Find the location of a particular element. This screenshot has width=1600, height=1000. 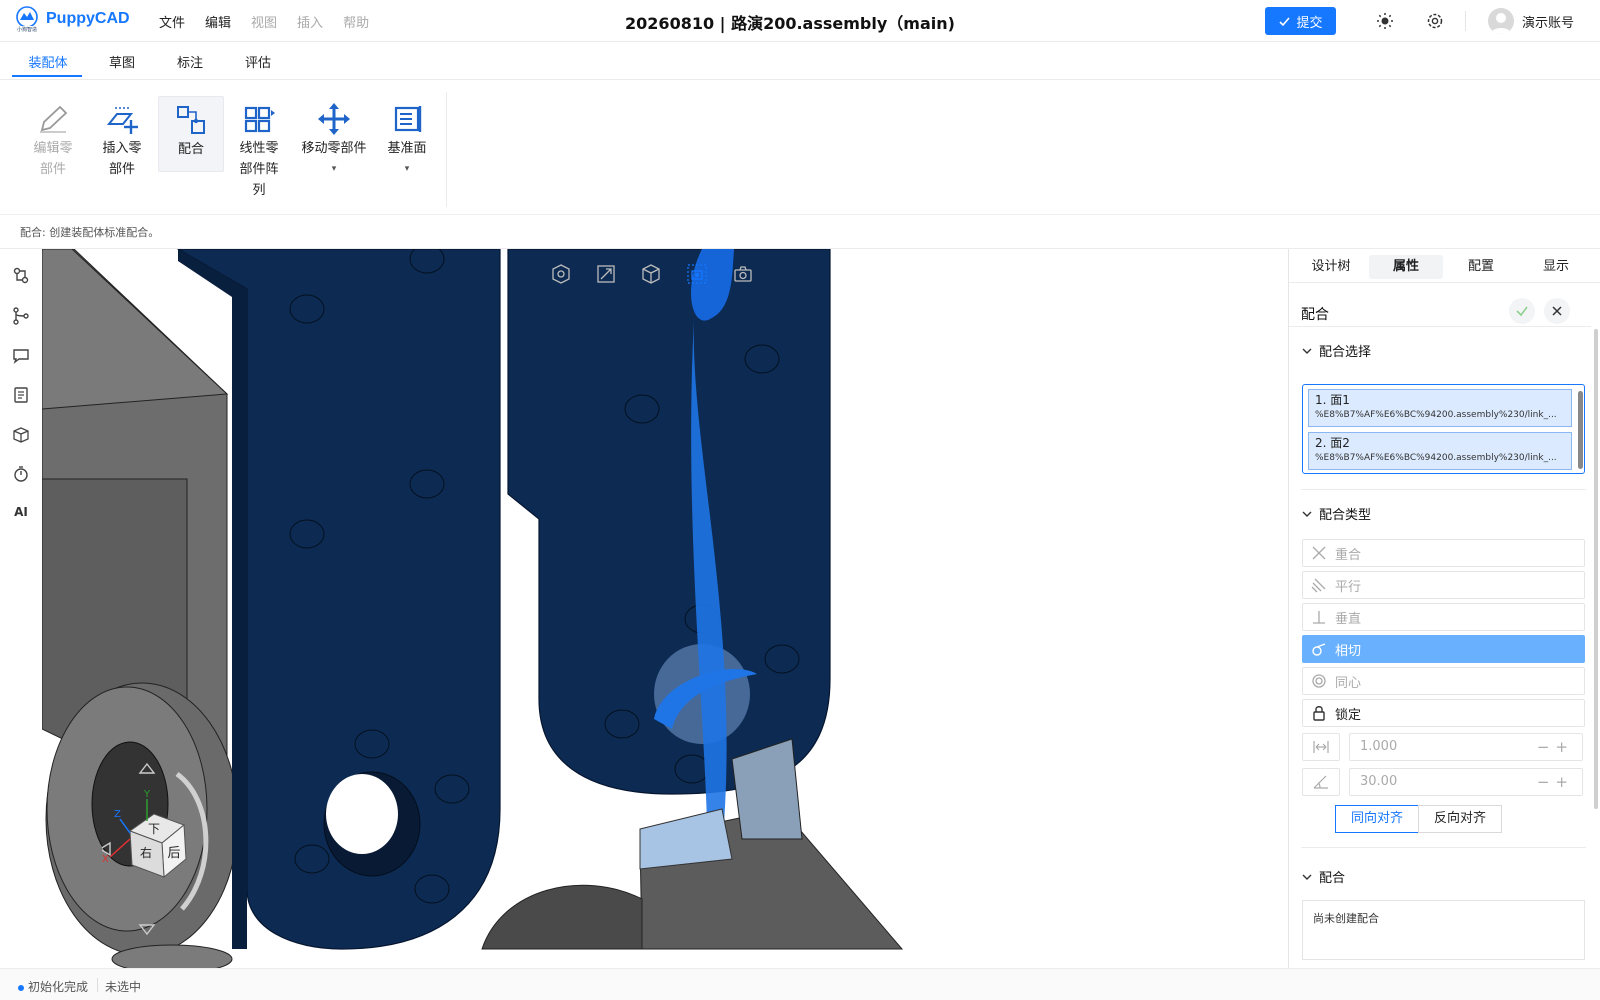

panel-scrollbar is located at coordinates (1596, 569).